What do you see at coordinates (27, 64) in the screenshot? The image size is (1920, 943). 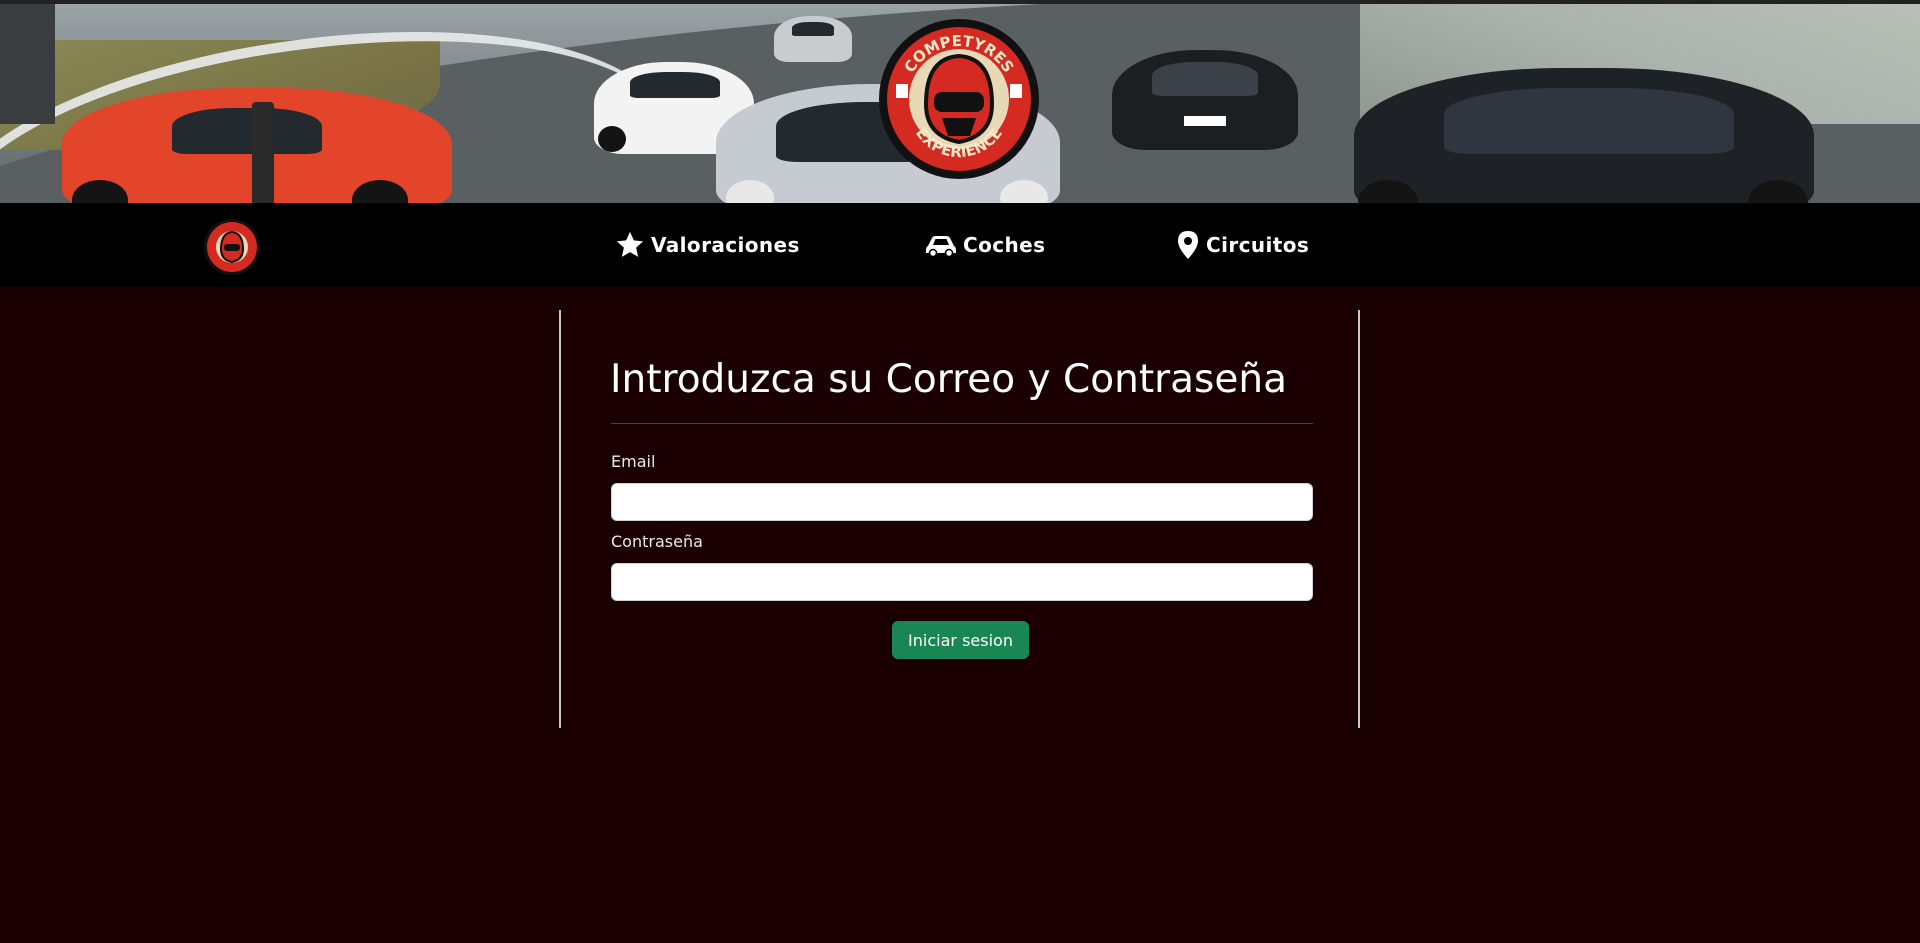 I see `pit-structure` at bounding box center [27, 64].